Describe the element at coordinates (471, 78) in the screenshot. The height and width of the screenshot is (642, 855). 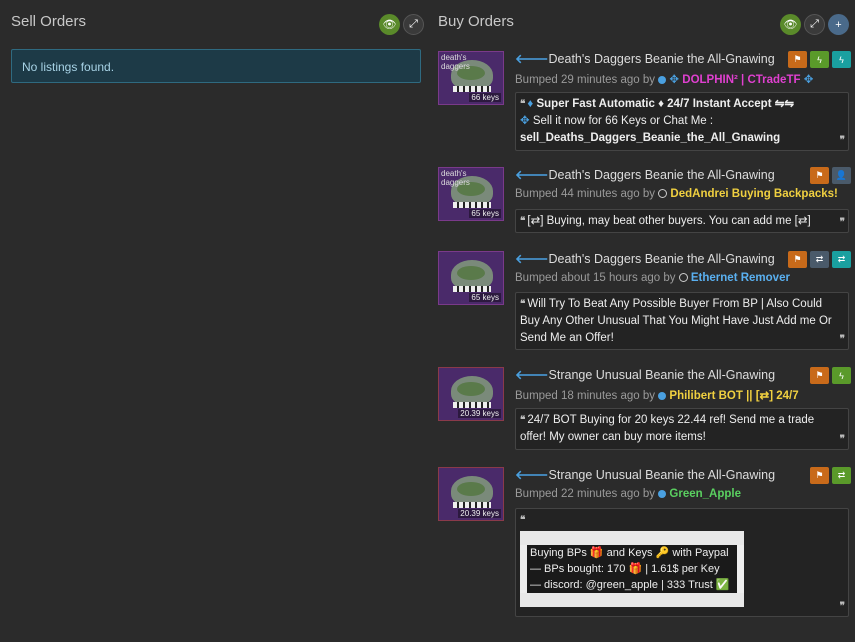
I see `item-thumbnail: death's daggers 66 keys` at that location.